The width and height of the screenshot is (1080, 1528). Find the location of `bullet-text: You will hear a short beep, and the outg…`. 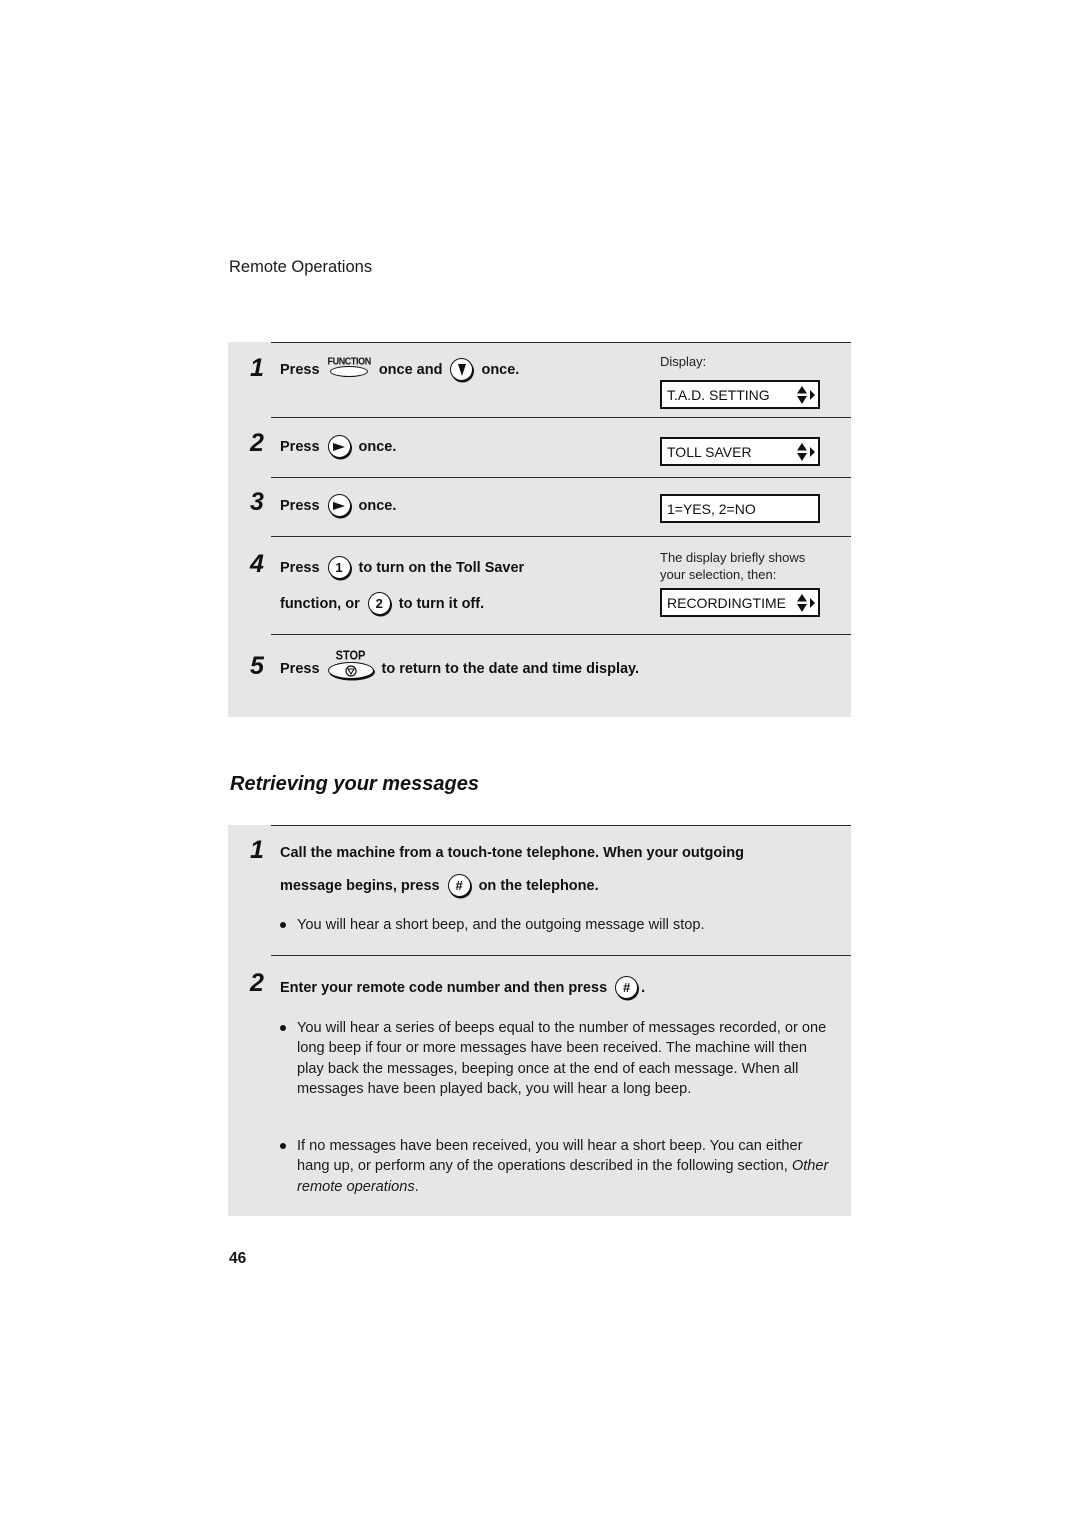

bullet-text: You will hear a short beep, and the outg… is located at coordinates (501, 925).